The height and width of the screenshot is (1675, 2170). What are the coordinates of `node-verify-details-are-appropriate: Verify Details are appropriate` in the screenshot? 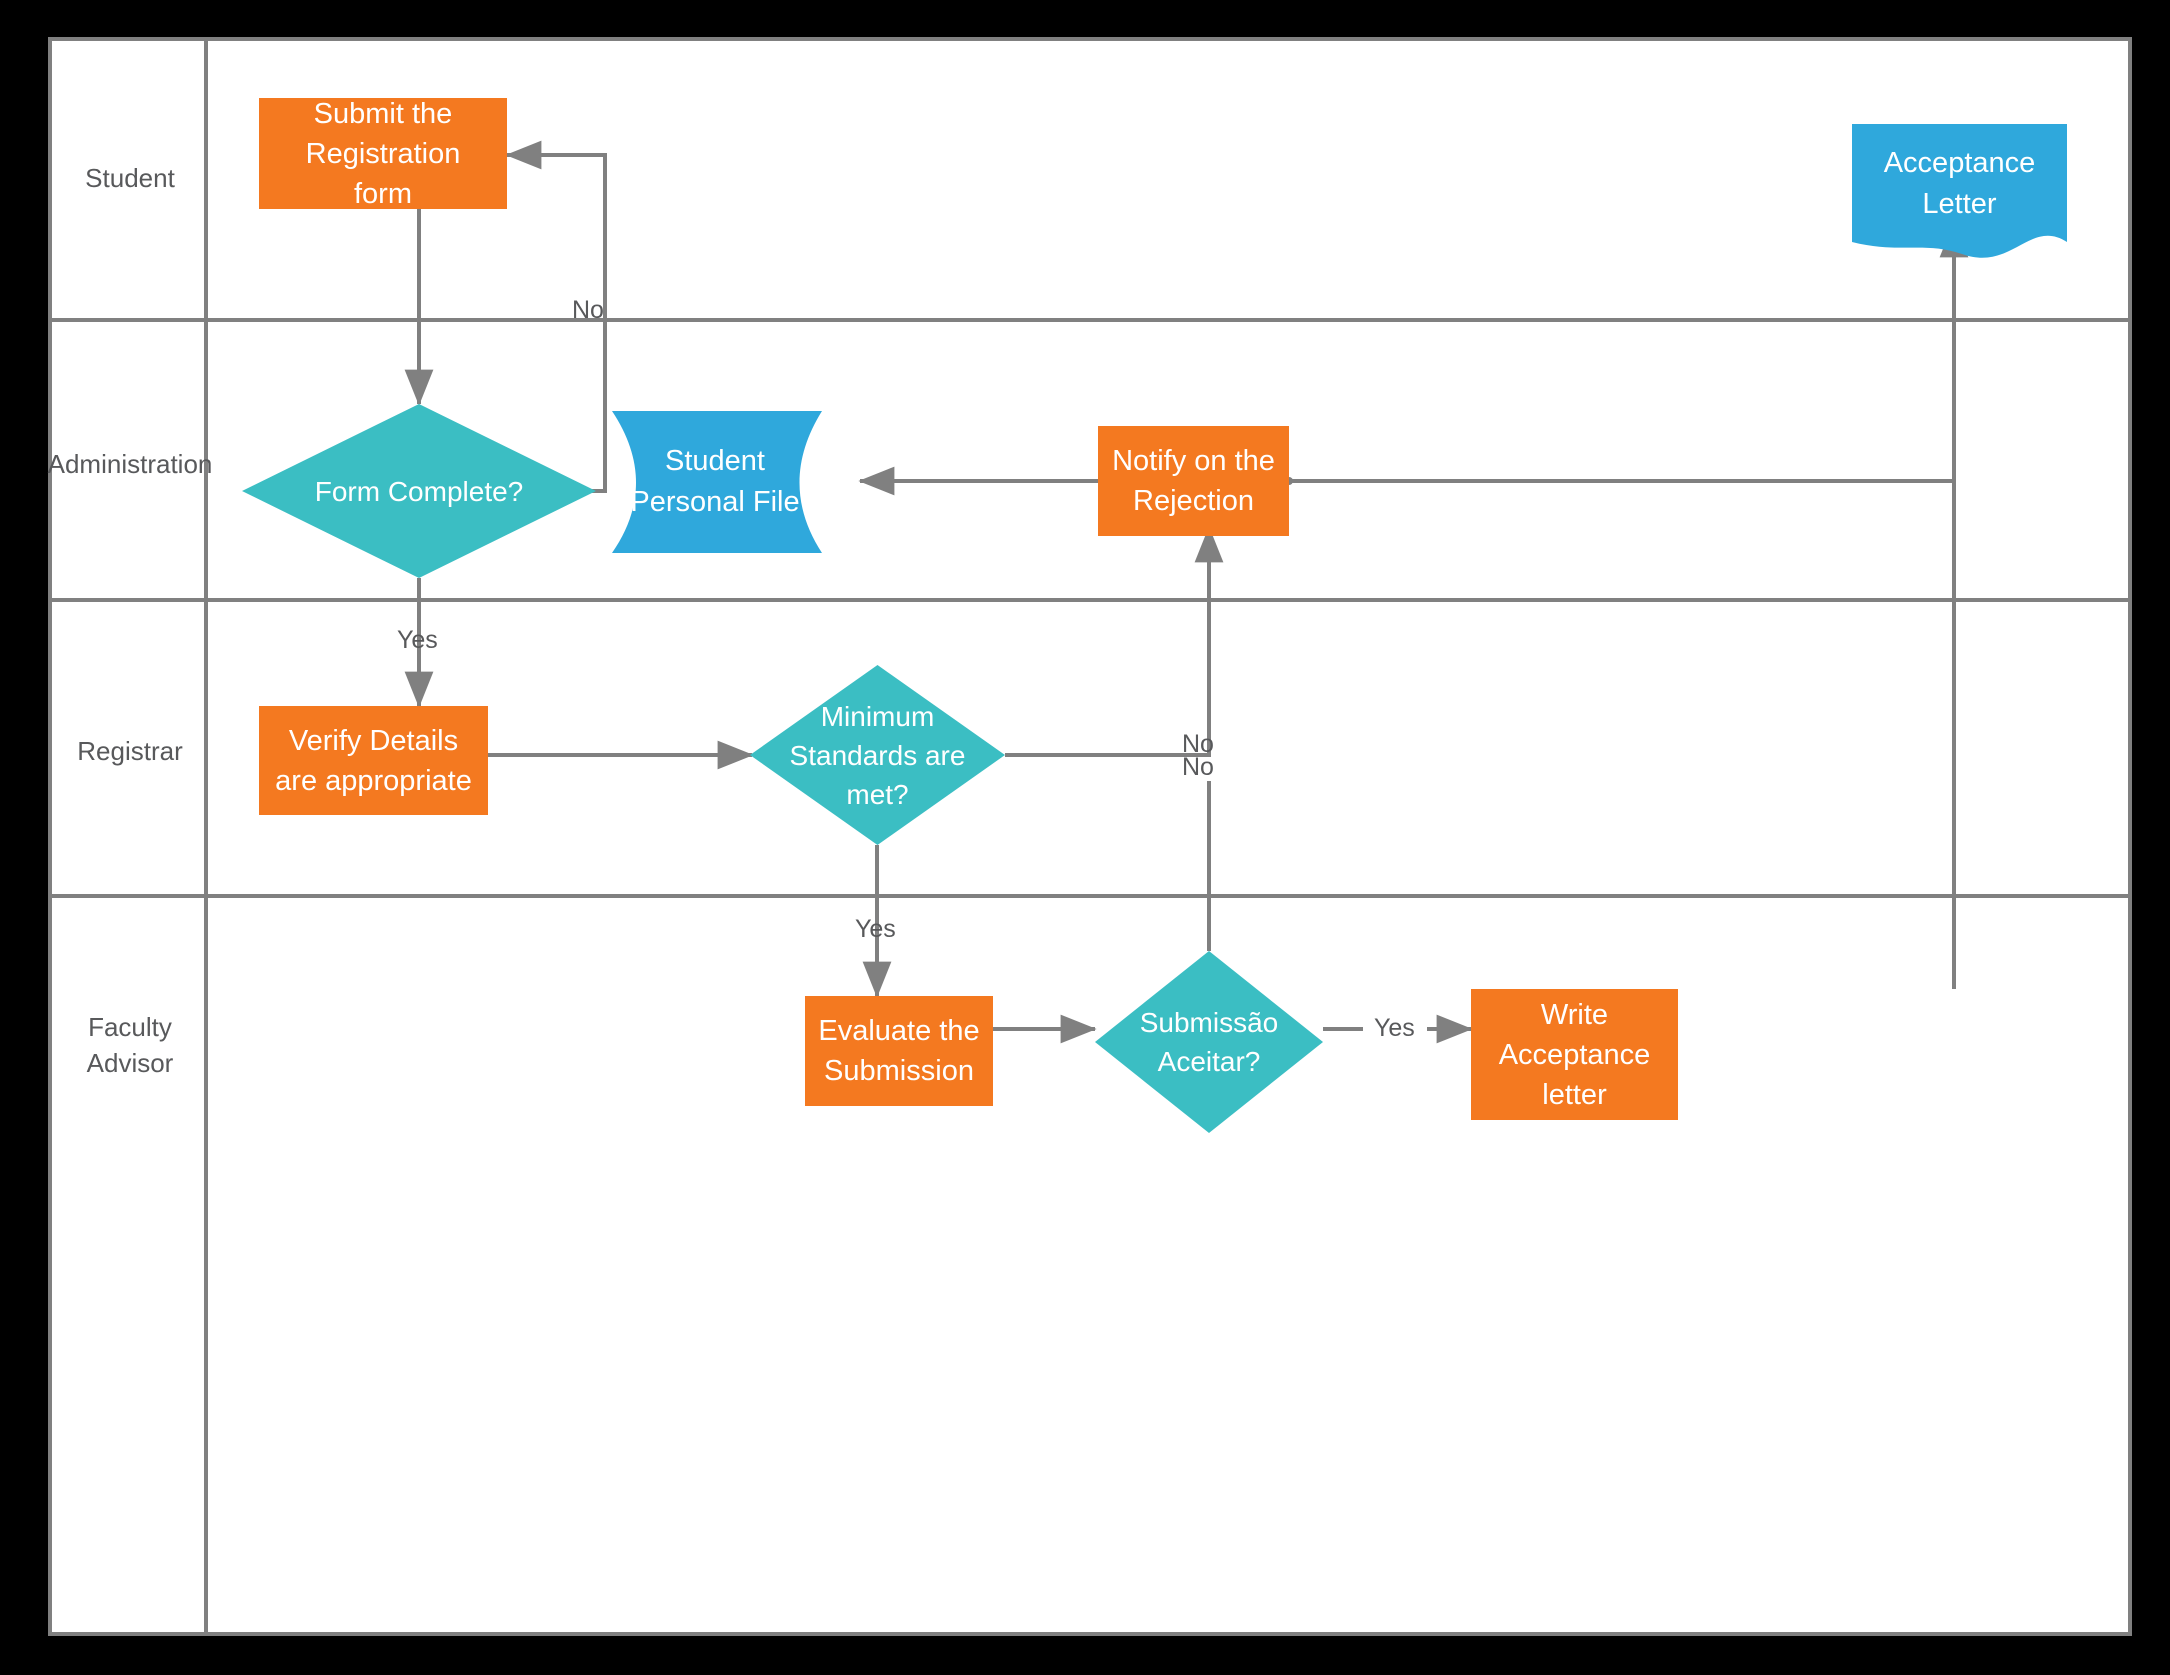 It's located at (373, 760).